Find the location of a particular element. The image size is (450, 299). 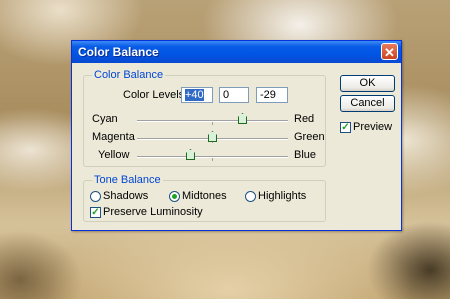

red-label: Red is located at coordinates (304, 119).